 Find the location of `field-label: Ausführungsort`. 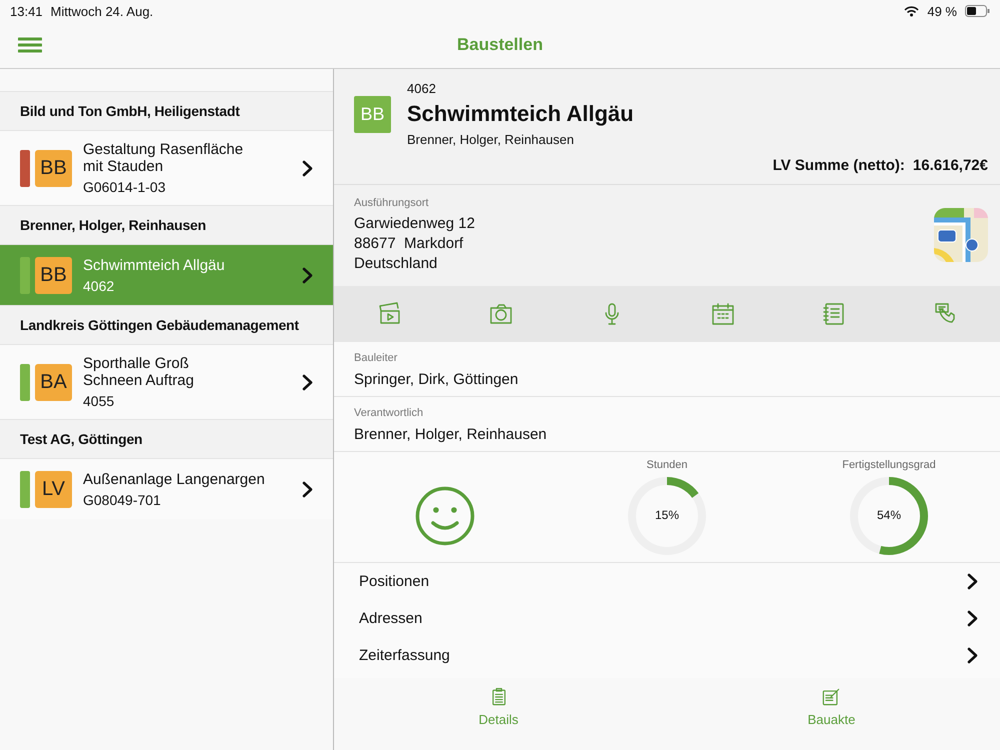

field-label: Ausführungsort is located at coordinates (392, 203).